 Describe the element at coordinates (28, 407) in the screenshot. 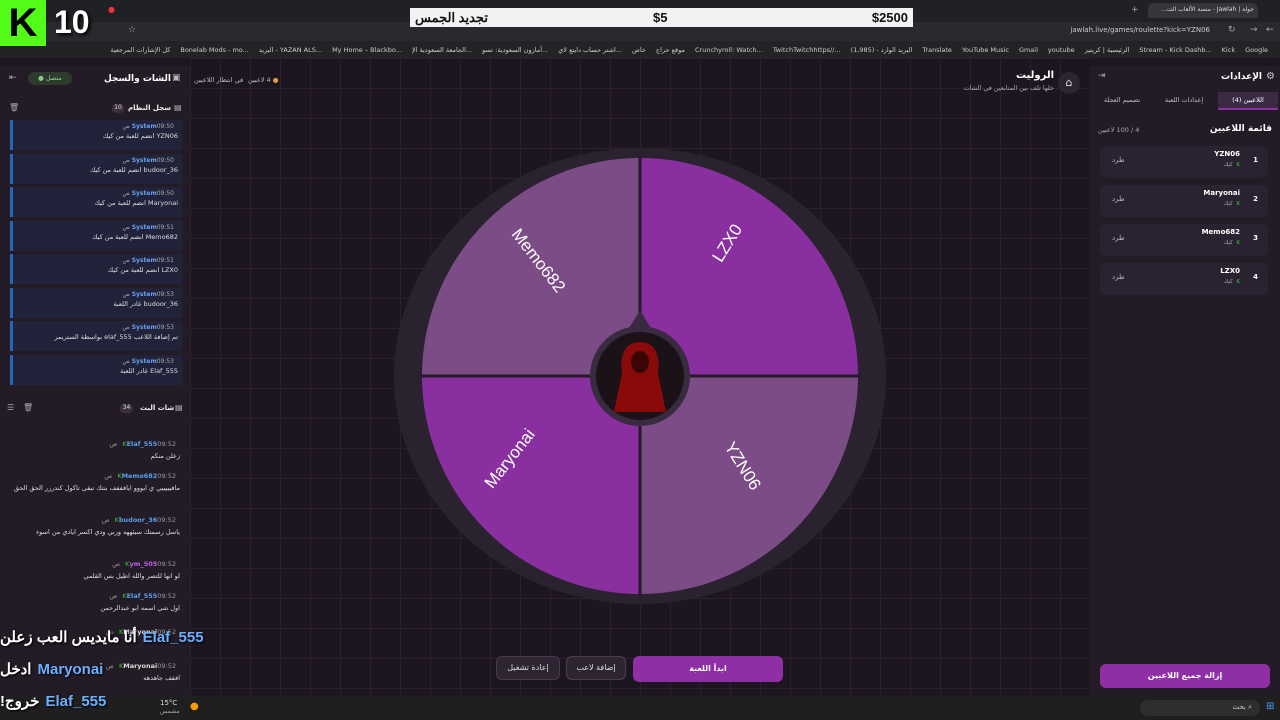

I see `clear-chat-icon: 🗑` at that location.